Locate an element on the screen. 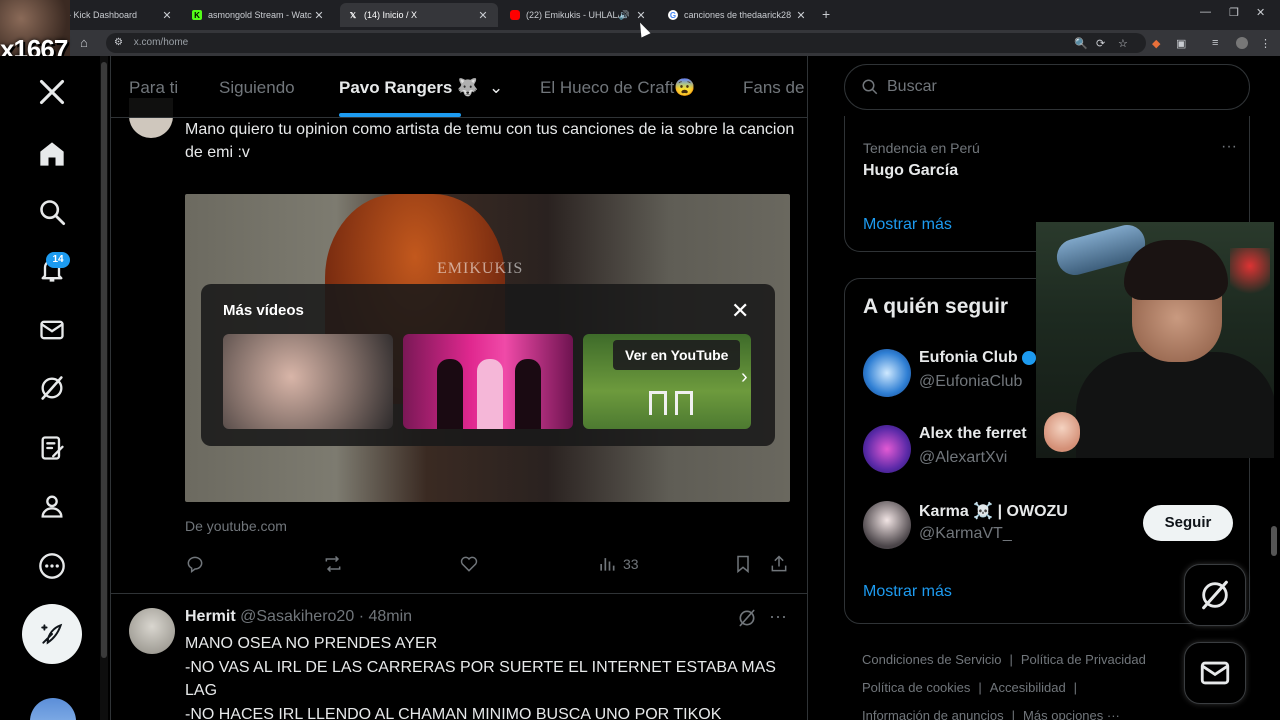 This screenshot has height=720, width=1280. x-logo-icon is located at coordinates (52, 92).